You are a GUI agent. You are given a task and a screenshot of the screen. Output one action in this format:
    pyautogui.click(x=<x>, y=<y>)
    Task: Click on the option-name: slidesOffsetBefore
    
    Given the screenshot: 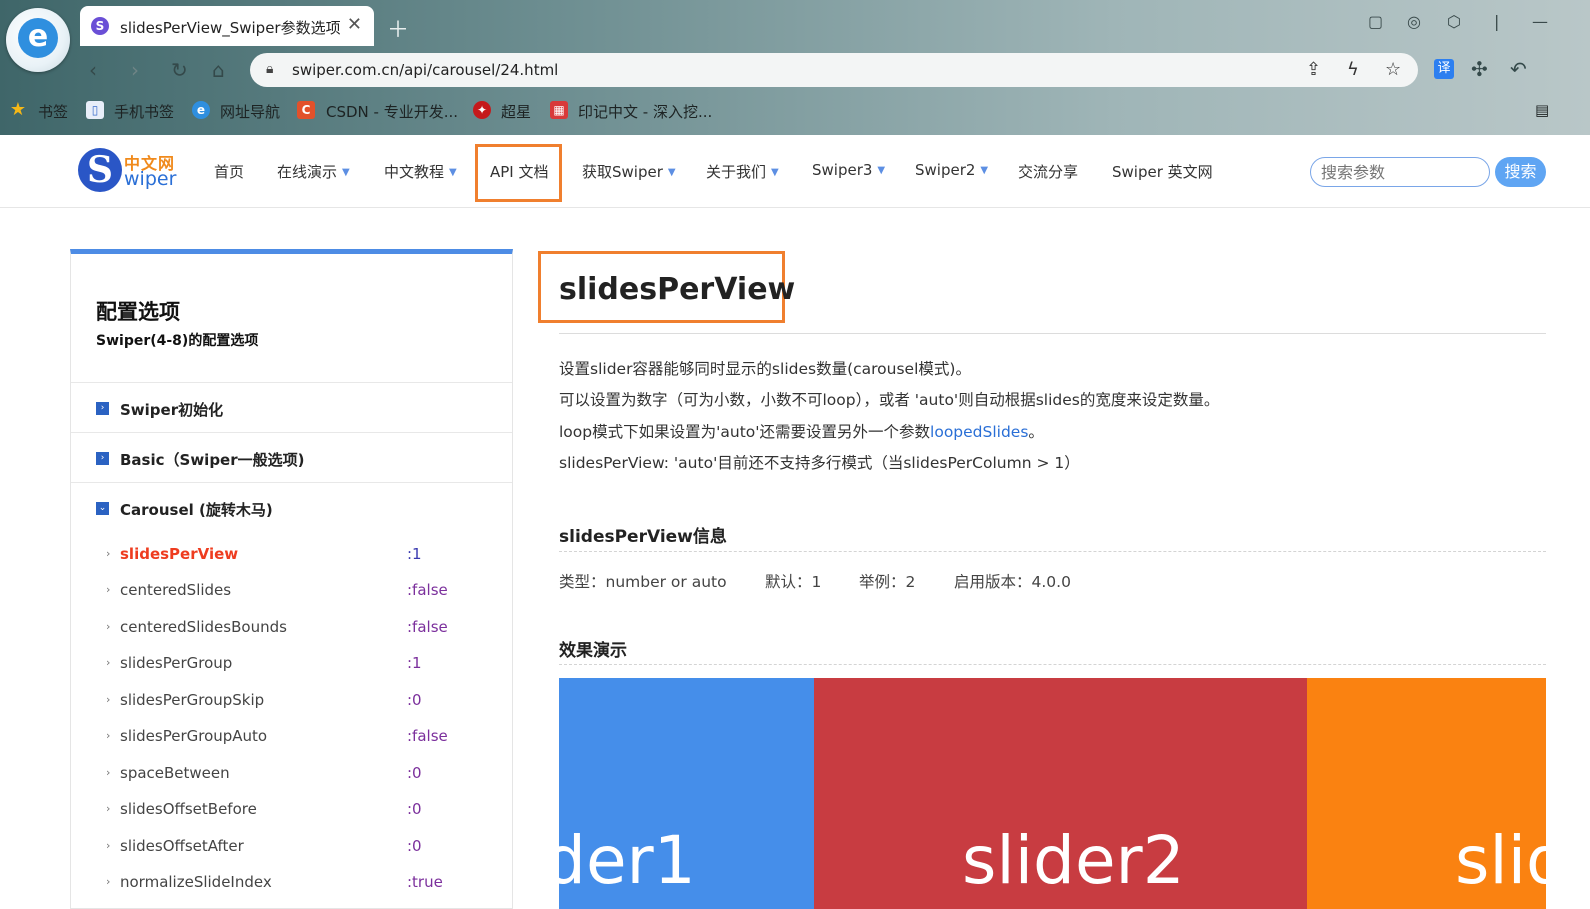 What is the action you would take?
    pyautogui.click(x=188, y=809)
    